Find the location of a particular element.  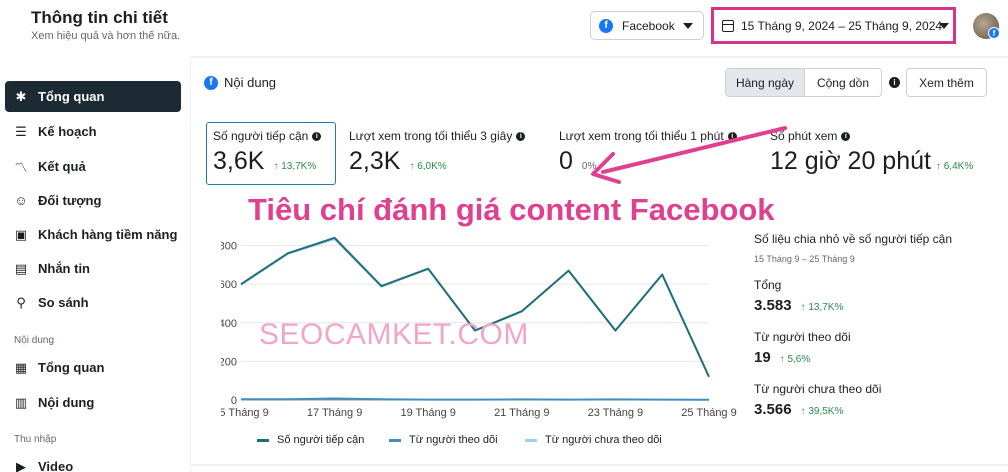

plan-icon: ☰ is located at coordinates (21, 131).